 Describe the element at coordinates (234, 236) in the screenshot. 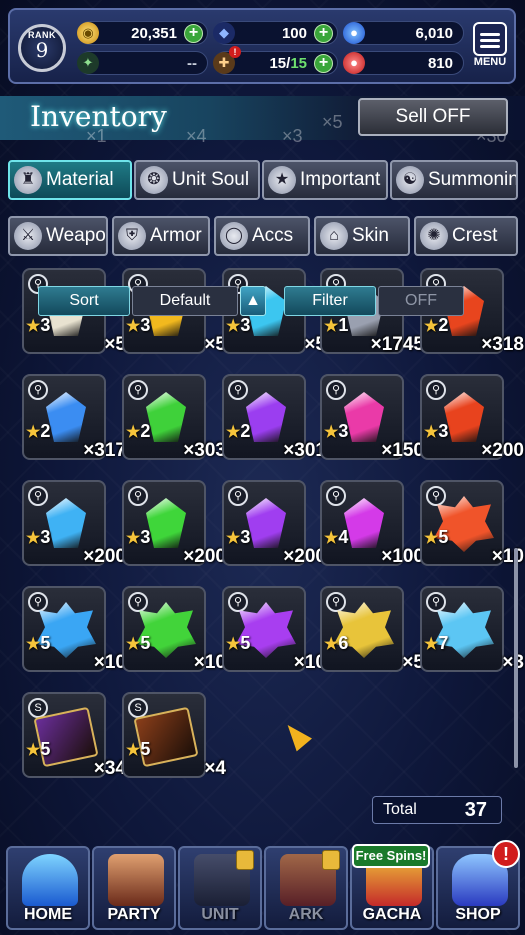

I see `ring-icon: ◯` at that location.